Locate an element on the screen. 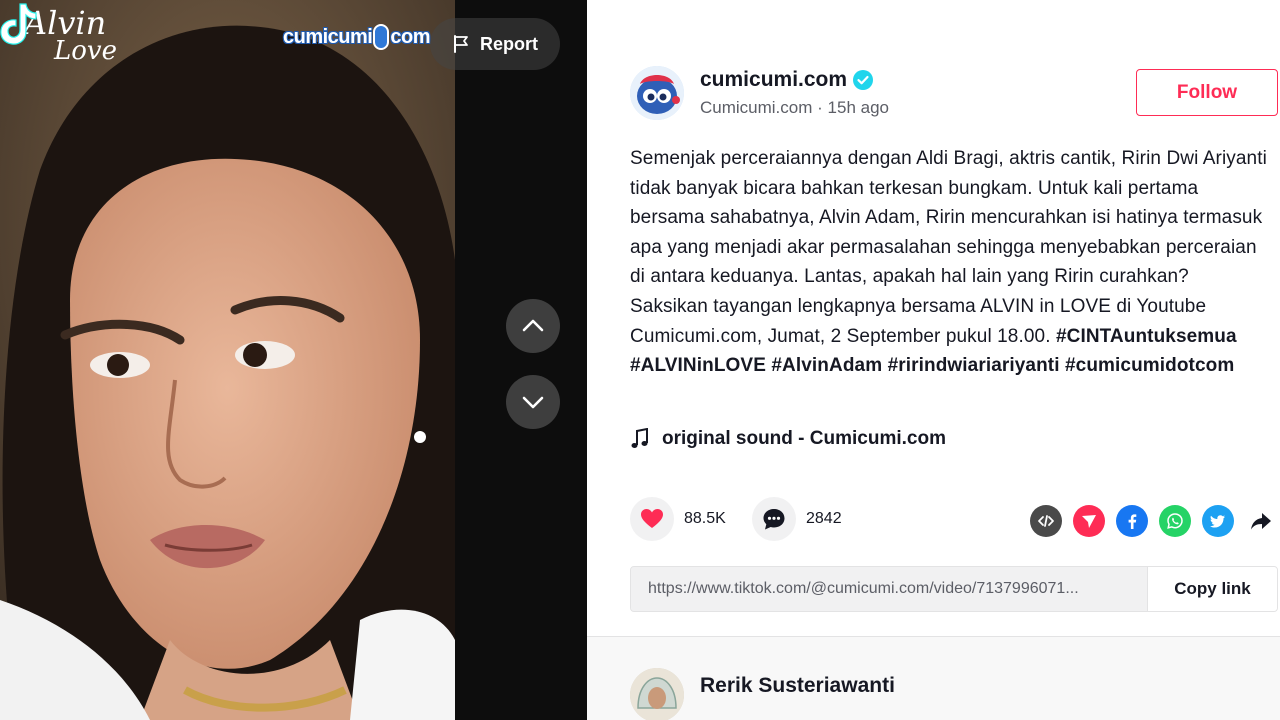 Image resolution: width=1280 pixels, height=720 pixels. follow-button: Follow is located at coordinates (1207, 92).